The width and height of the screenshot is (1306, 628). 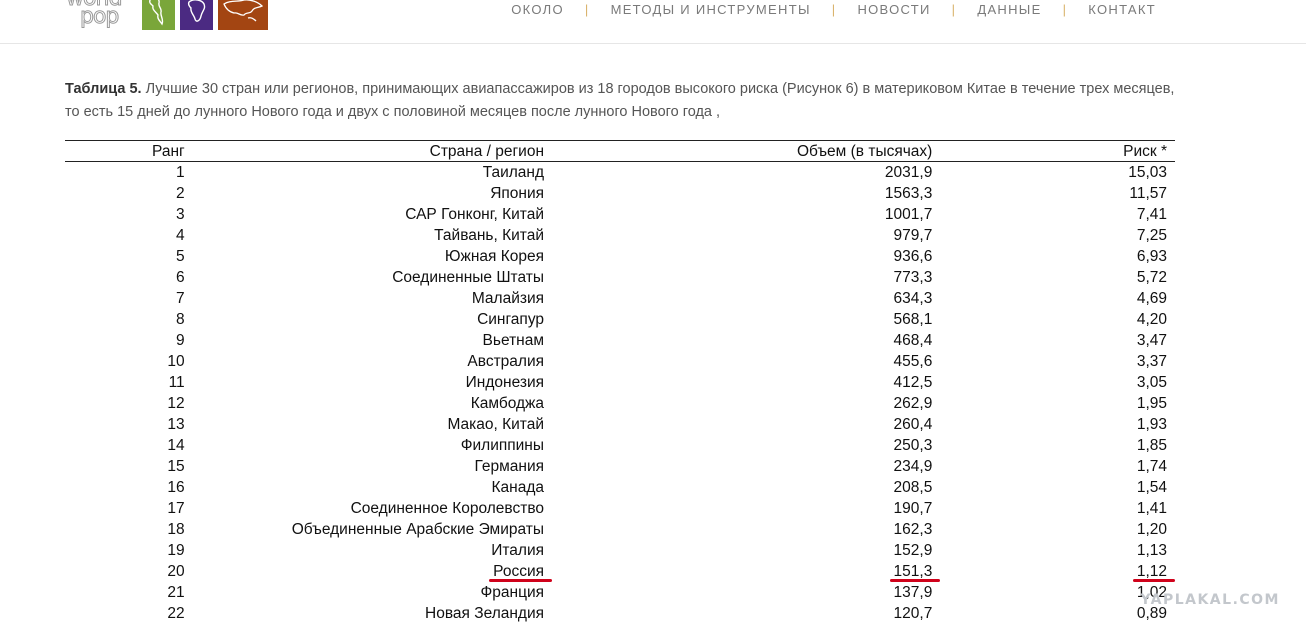 I want to click on cell-volume: 1001,7, so click(x=746, y=214).